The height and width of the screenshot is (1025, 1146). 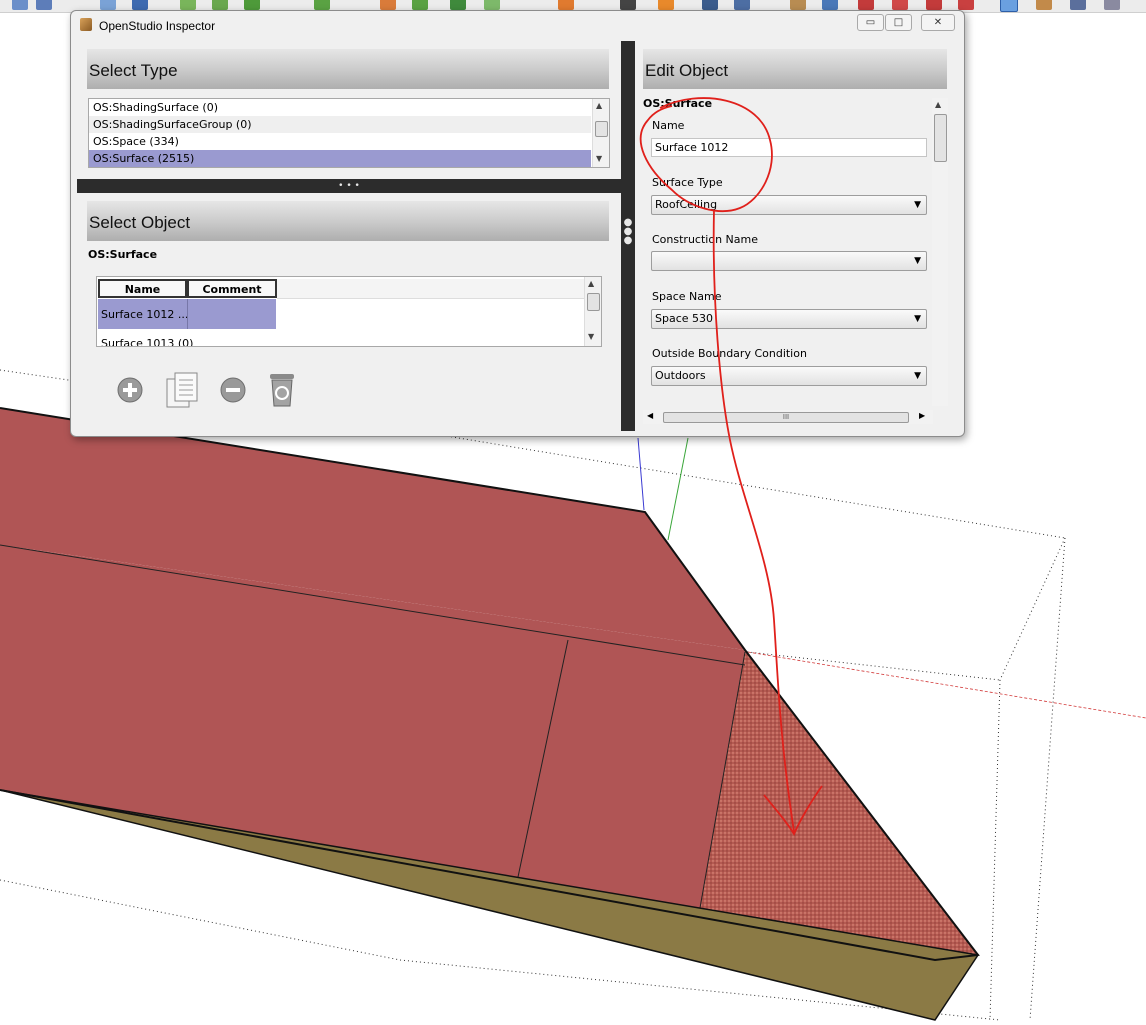 I want to click on annotation-circle, so click(x=706, y=154).